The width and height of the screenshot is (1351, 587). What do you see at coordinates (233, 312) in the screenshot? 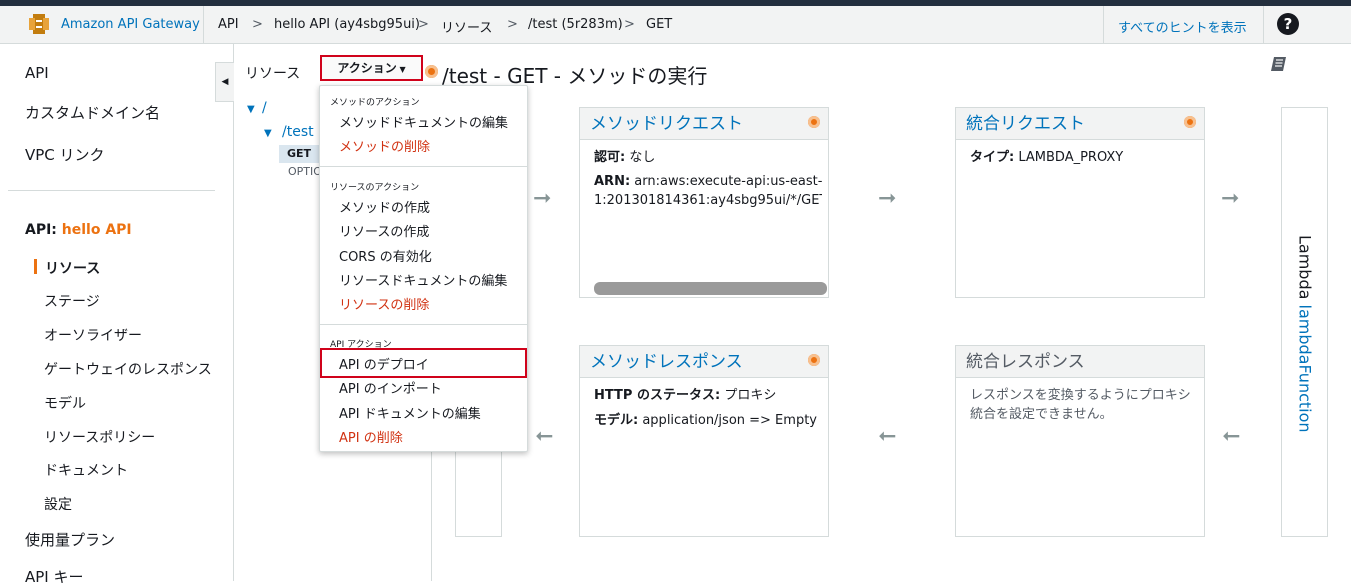
I see `sidebar-border` at bounding box center [233, 312].